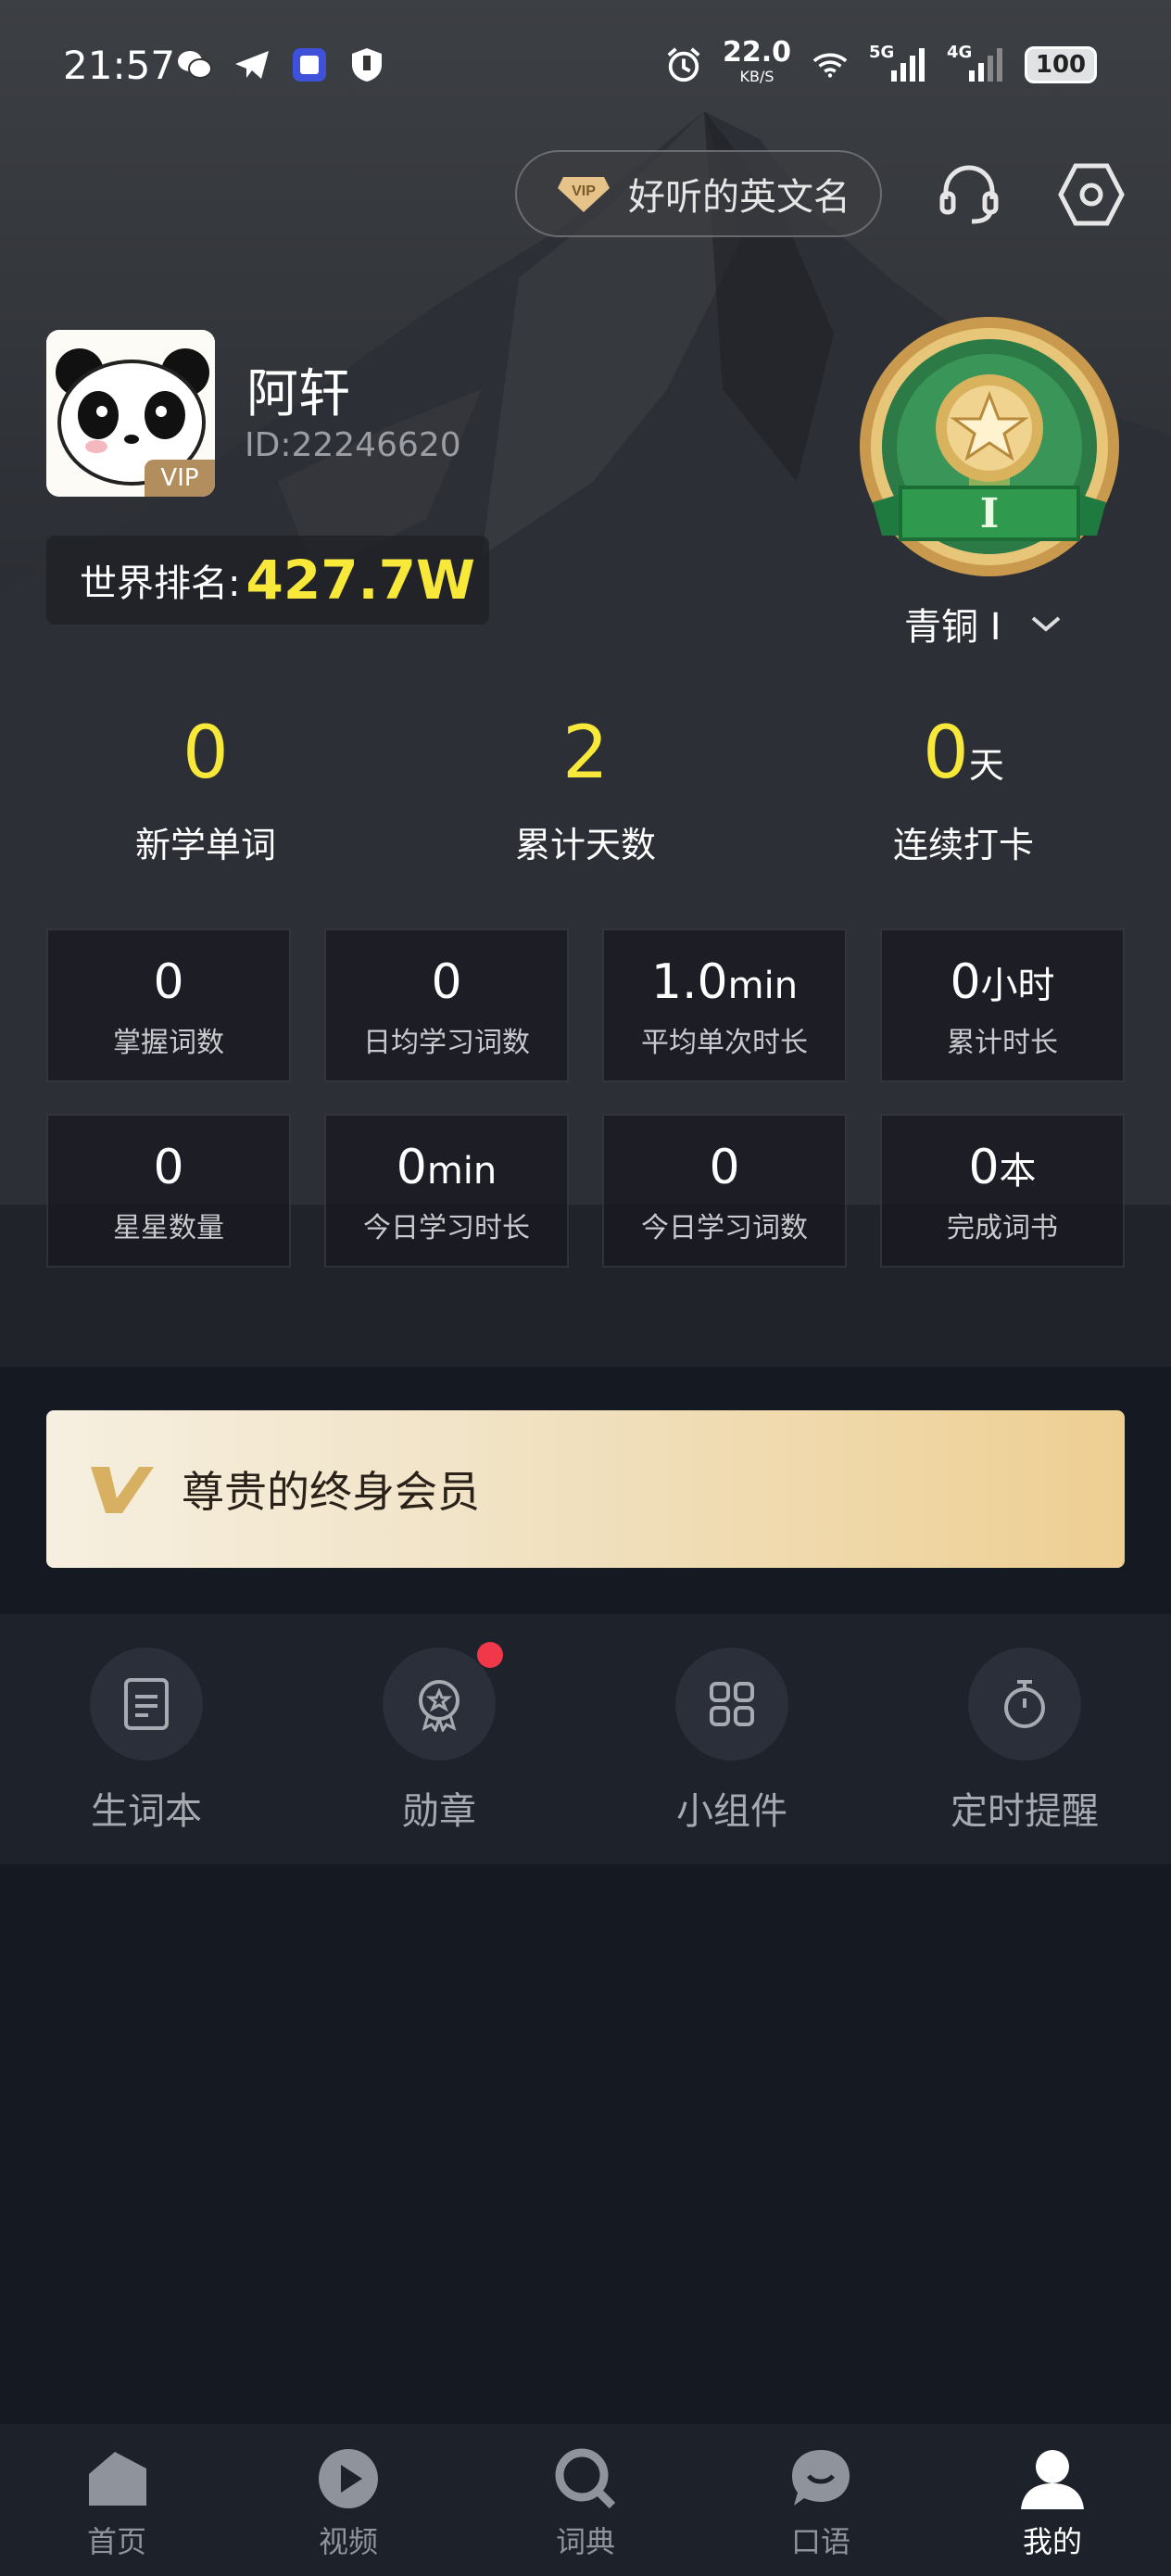  What do you see at coordinates (990, 452) in the screenshot?
I see `bronze-medal-icon: I` at bounding box center [990, 452].